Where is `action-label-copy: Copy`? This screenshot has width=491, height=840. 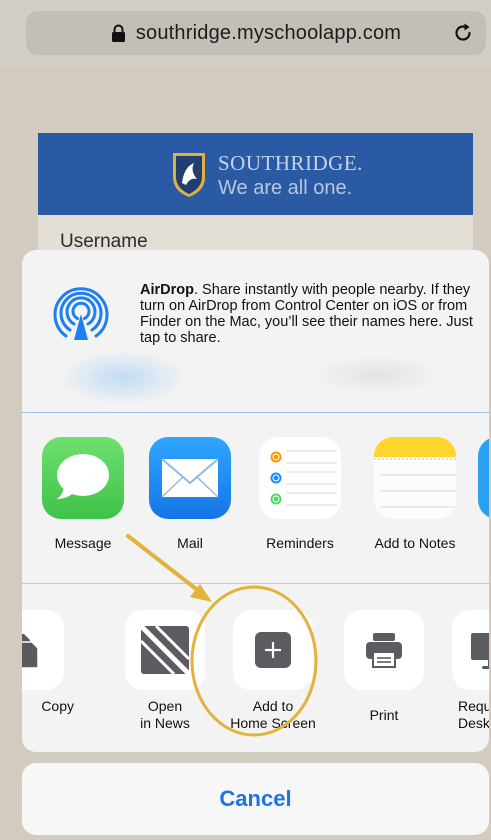 action-label-copy: Copy is located at coordinates (48, 706).